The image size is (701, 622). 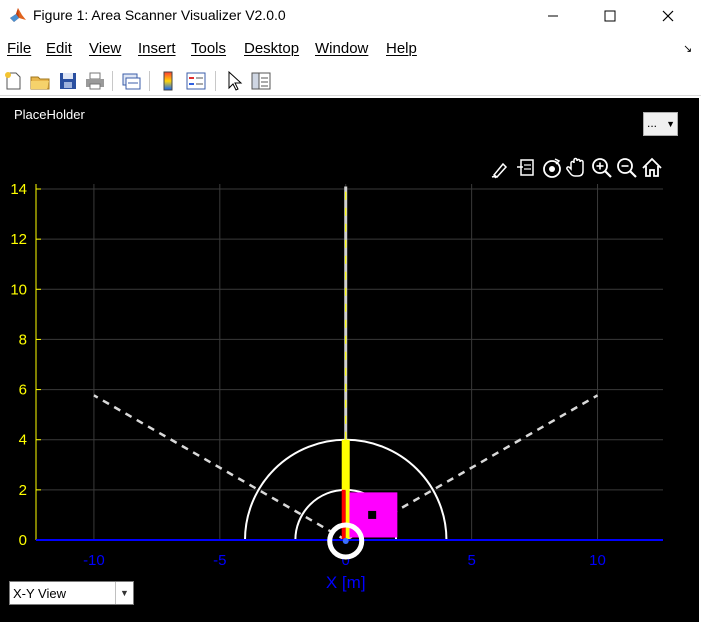 What do you see at coordinates (219, 560) in the screenshot?
I see `x-tick-label: -5` at bounding box center [219, 560].